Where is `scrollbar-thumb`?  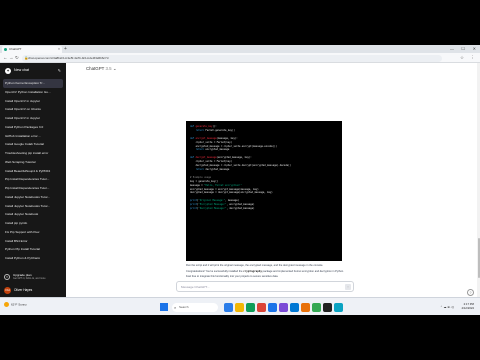 scrollbar-thumb is located at coordinates (478, 258).